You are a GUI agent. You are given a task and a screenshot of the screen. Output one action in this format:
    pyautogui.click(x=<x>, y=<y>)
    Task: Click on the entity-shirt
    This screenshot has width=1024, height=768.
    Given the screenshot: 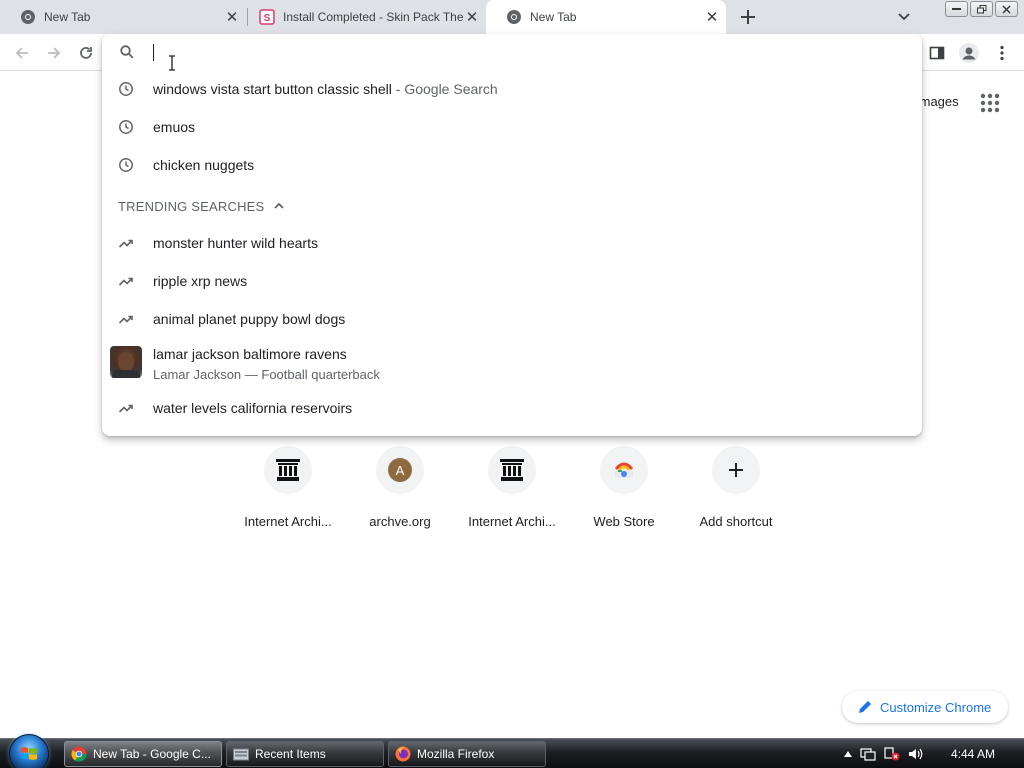 What is the action you would take?
    pyautogui.click(x=126, y=374)
    